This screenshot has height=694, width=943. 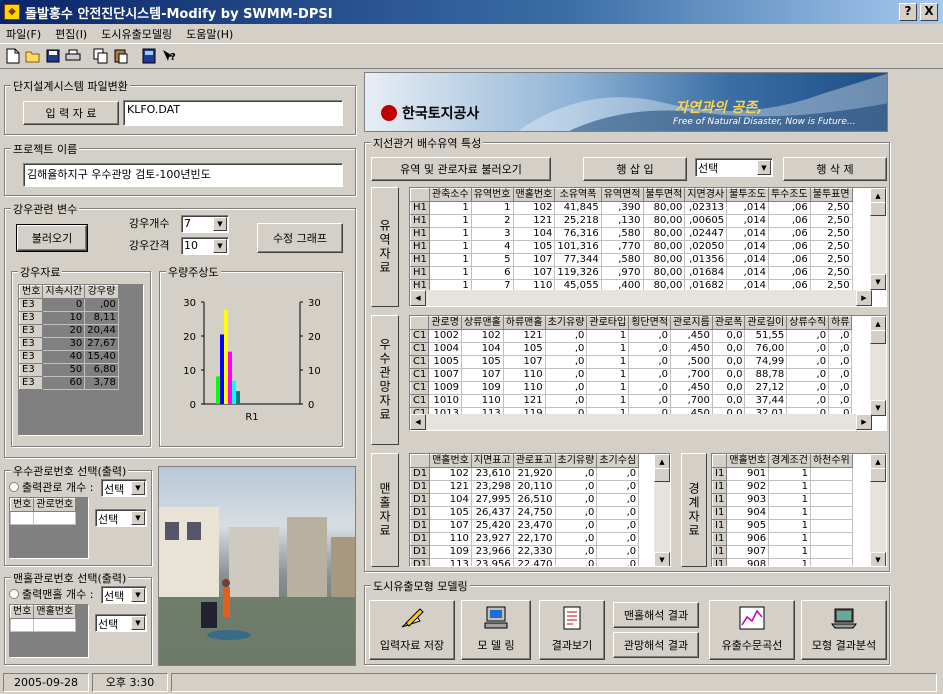 What do you see at coordinates (662, 510) in the screenshot?
I see `manhole-vscroll: ▲ ▼` at bounding box center [662, 510].